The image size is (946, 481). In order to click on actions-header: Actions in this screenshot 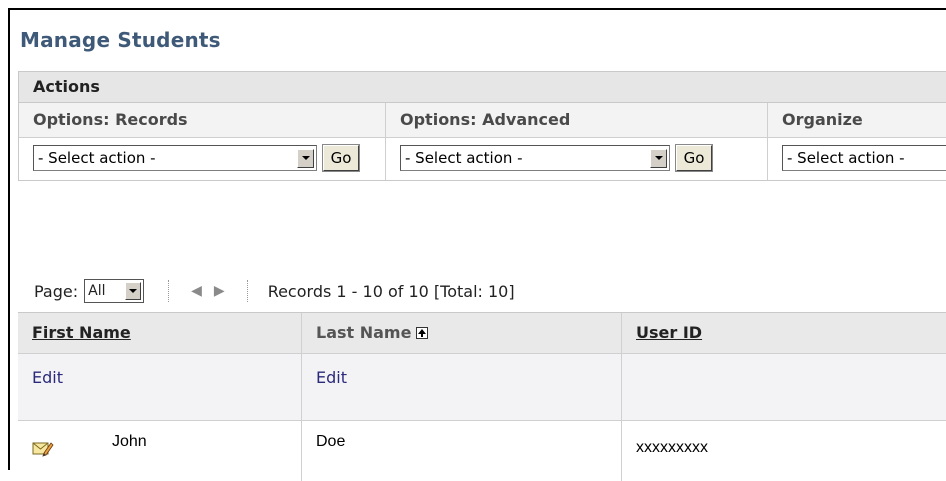, I will do `click(482, 87)`.